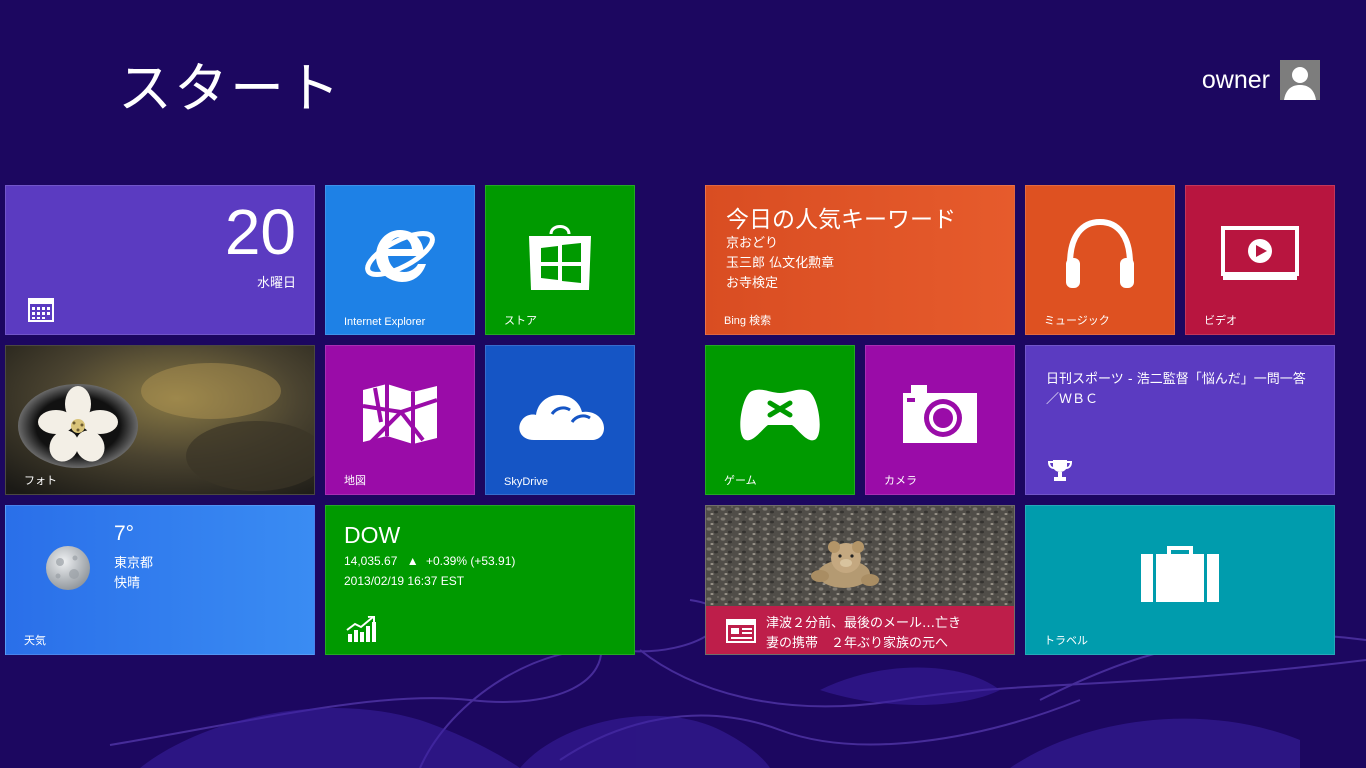 The width and height of the screenshot is (1366, 768). I want to click on weather-condition: 快晴, so click(127, 583).